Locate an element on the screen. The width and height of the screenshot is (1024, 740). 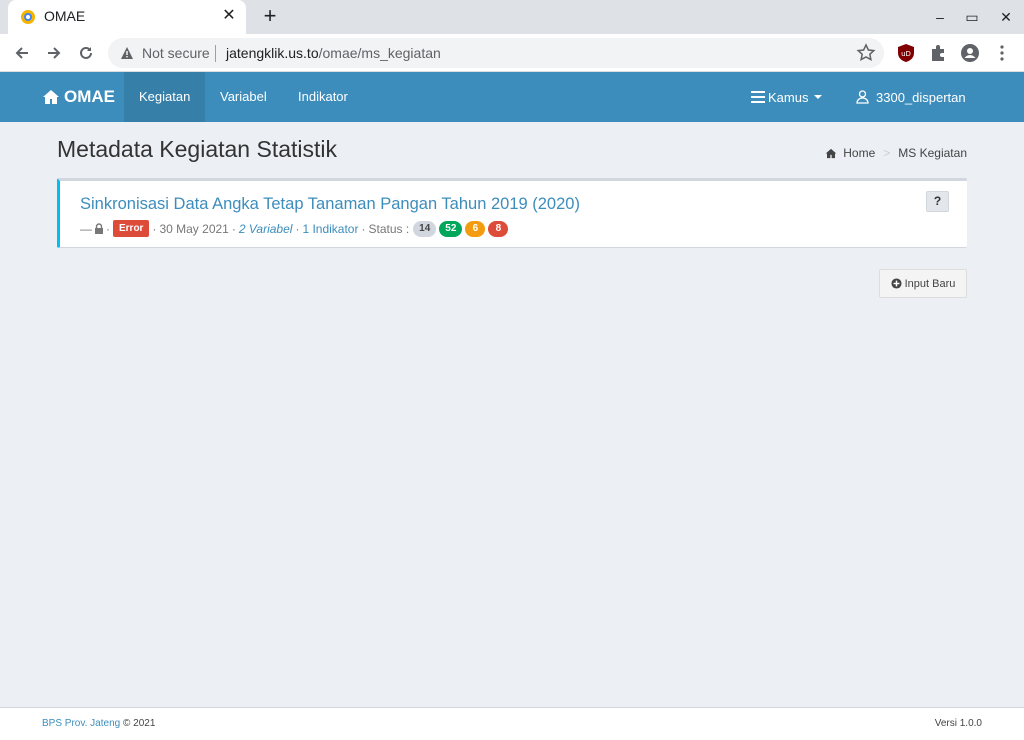
minimize-button: – is located at coordinates (940, 17).